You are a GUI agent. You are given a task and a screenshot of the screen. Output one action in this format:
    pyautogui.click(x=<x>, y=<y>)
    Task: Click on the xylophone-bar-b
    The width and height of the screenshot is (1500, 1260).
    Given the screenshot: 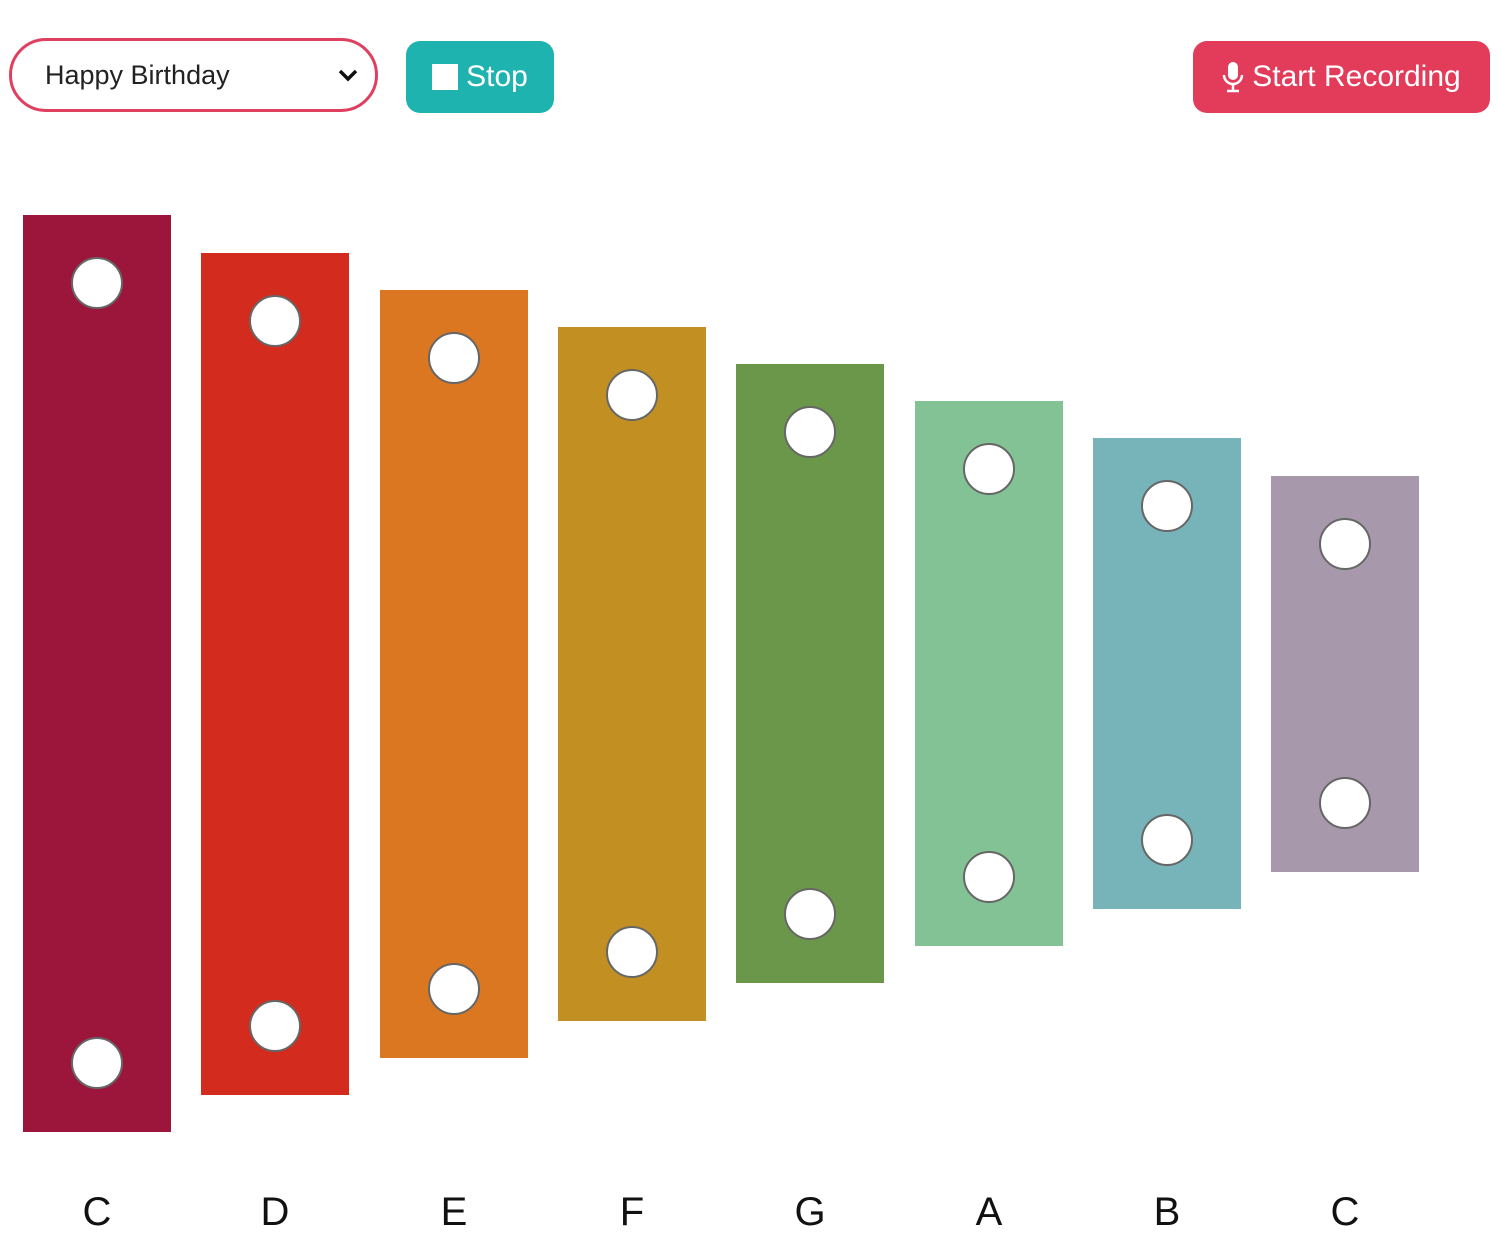 What is the action you would take?
    pyautogui.click(x=1167, y=673)
    